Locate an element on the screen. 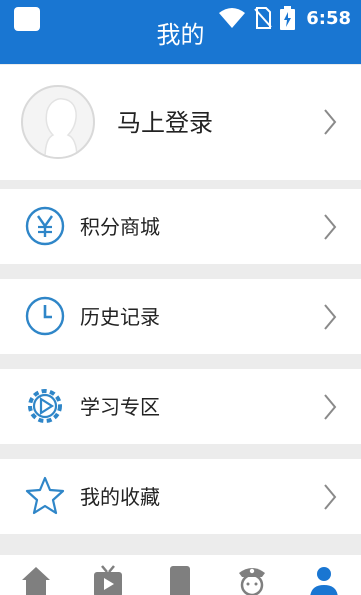  avatar-silhouette is located at coordinates (61, 127).